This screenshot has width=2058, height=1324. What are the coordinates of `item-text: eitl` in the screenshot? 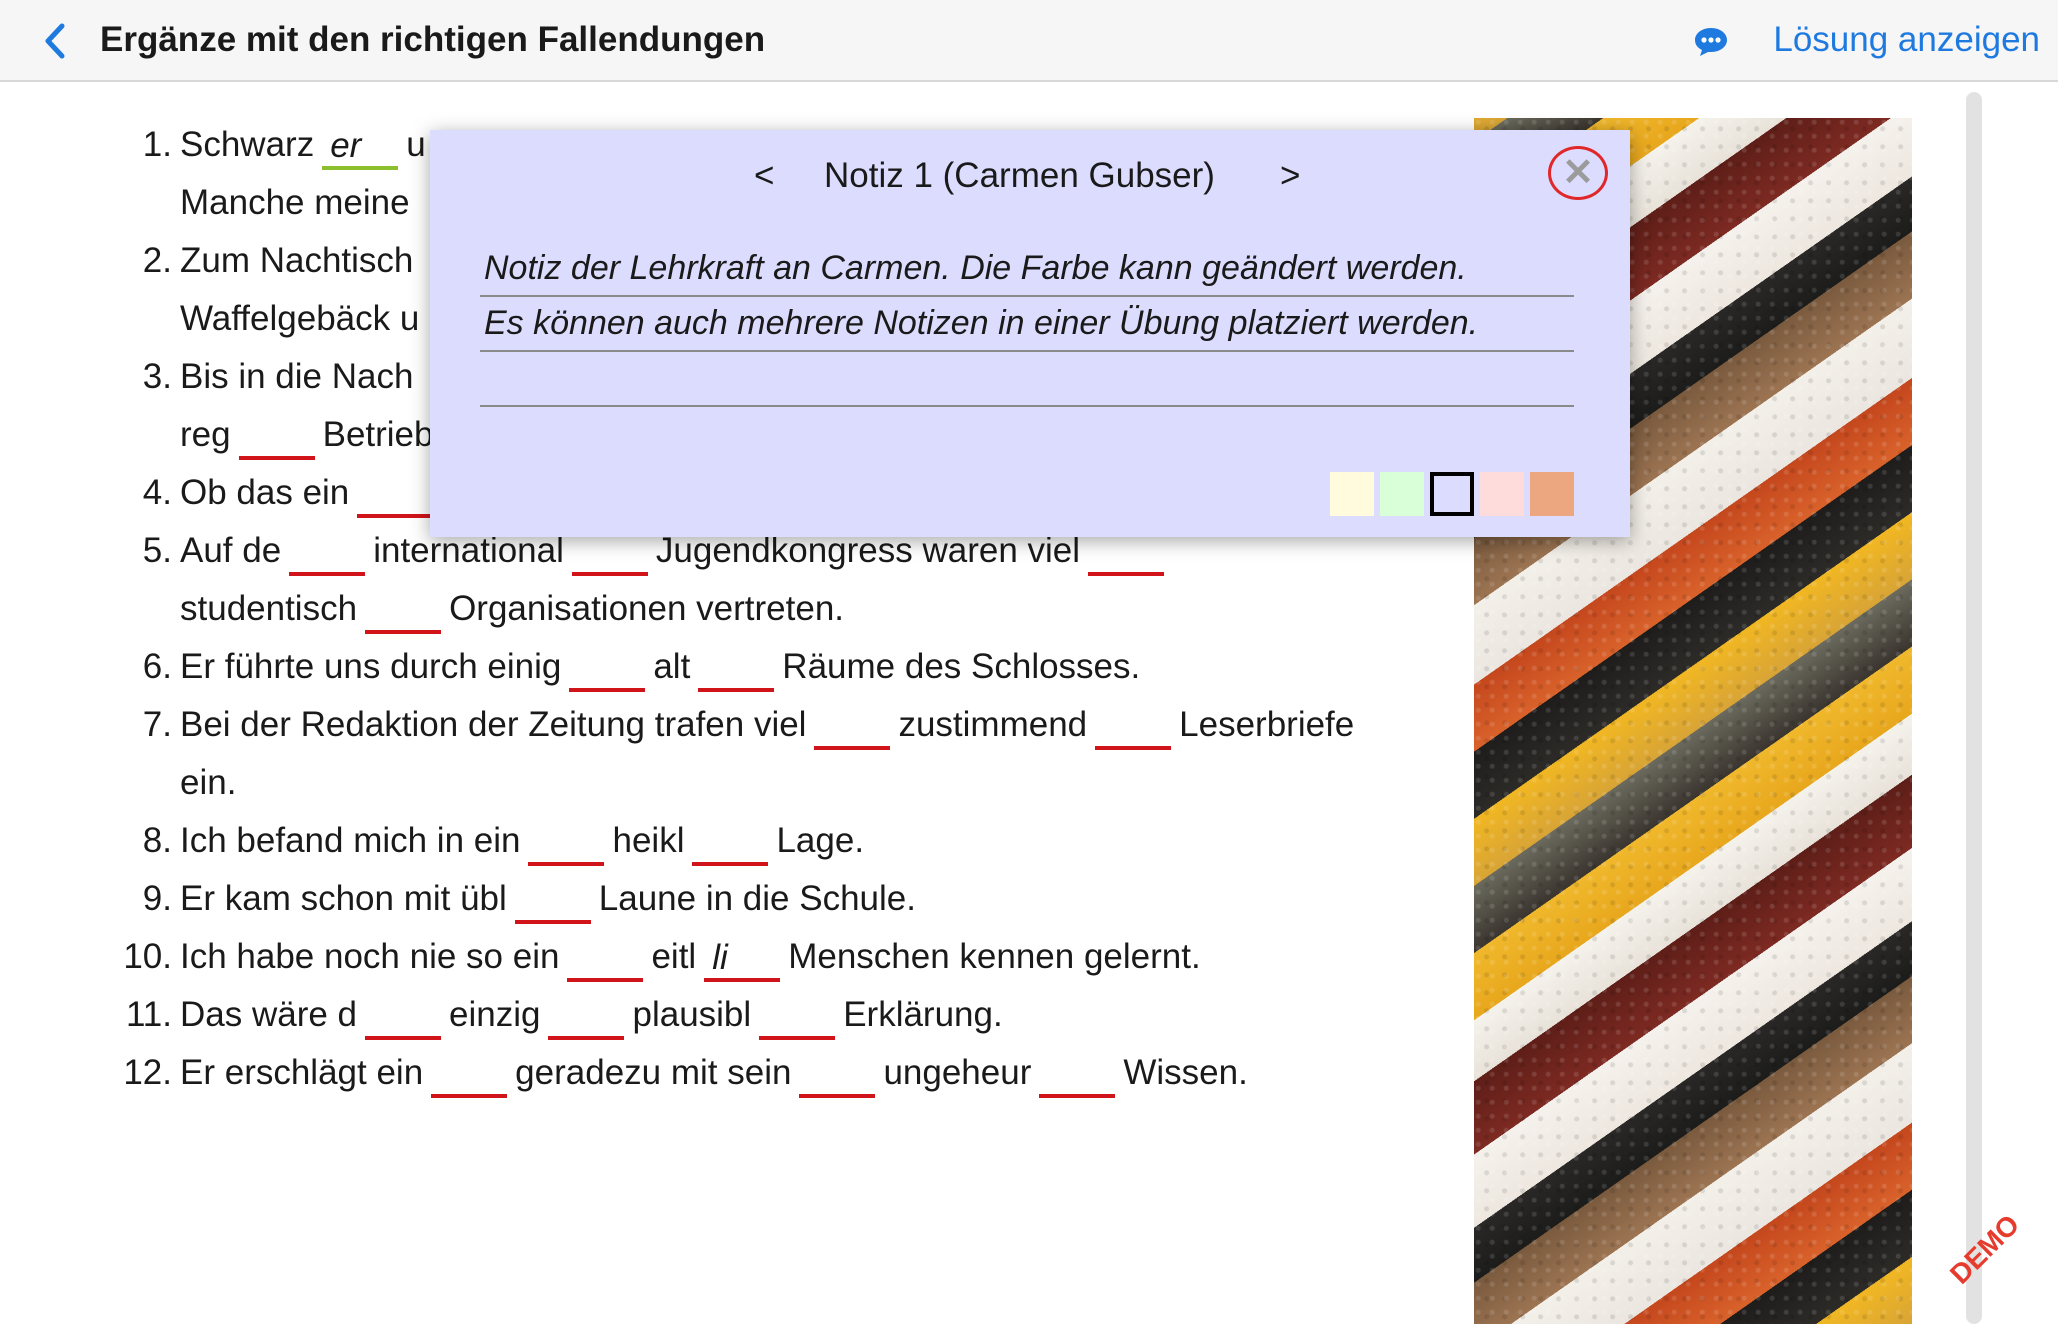 It's located at (674, 956).